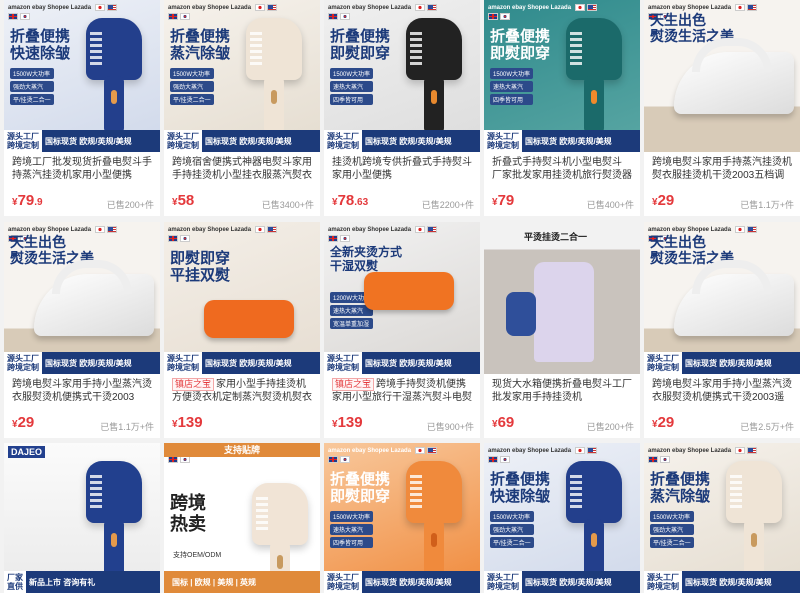 The height and width of the screenshot is (593, 800). What do you see at coordinates (562, 298) in the screenshot?
I see `product-image: 平烫挂烫二合一` at bounding box center [562, 298].